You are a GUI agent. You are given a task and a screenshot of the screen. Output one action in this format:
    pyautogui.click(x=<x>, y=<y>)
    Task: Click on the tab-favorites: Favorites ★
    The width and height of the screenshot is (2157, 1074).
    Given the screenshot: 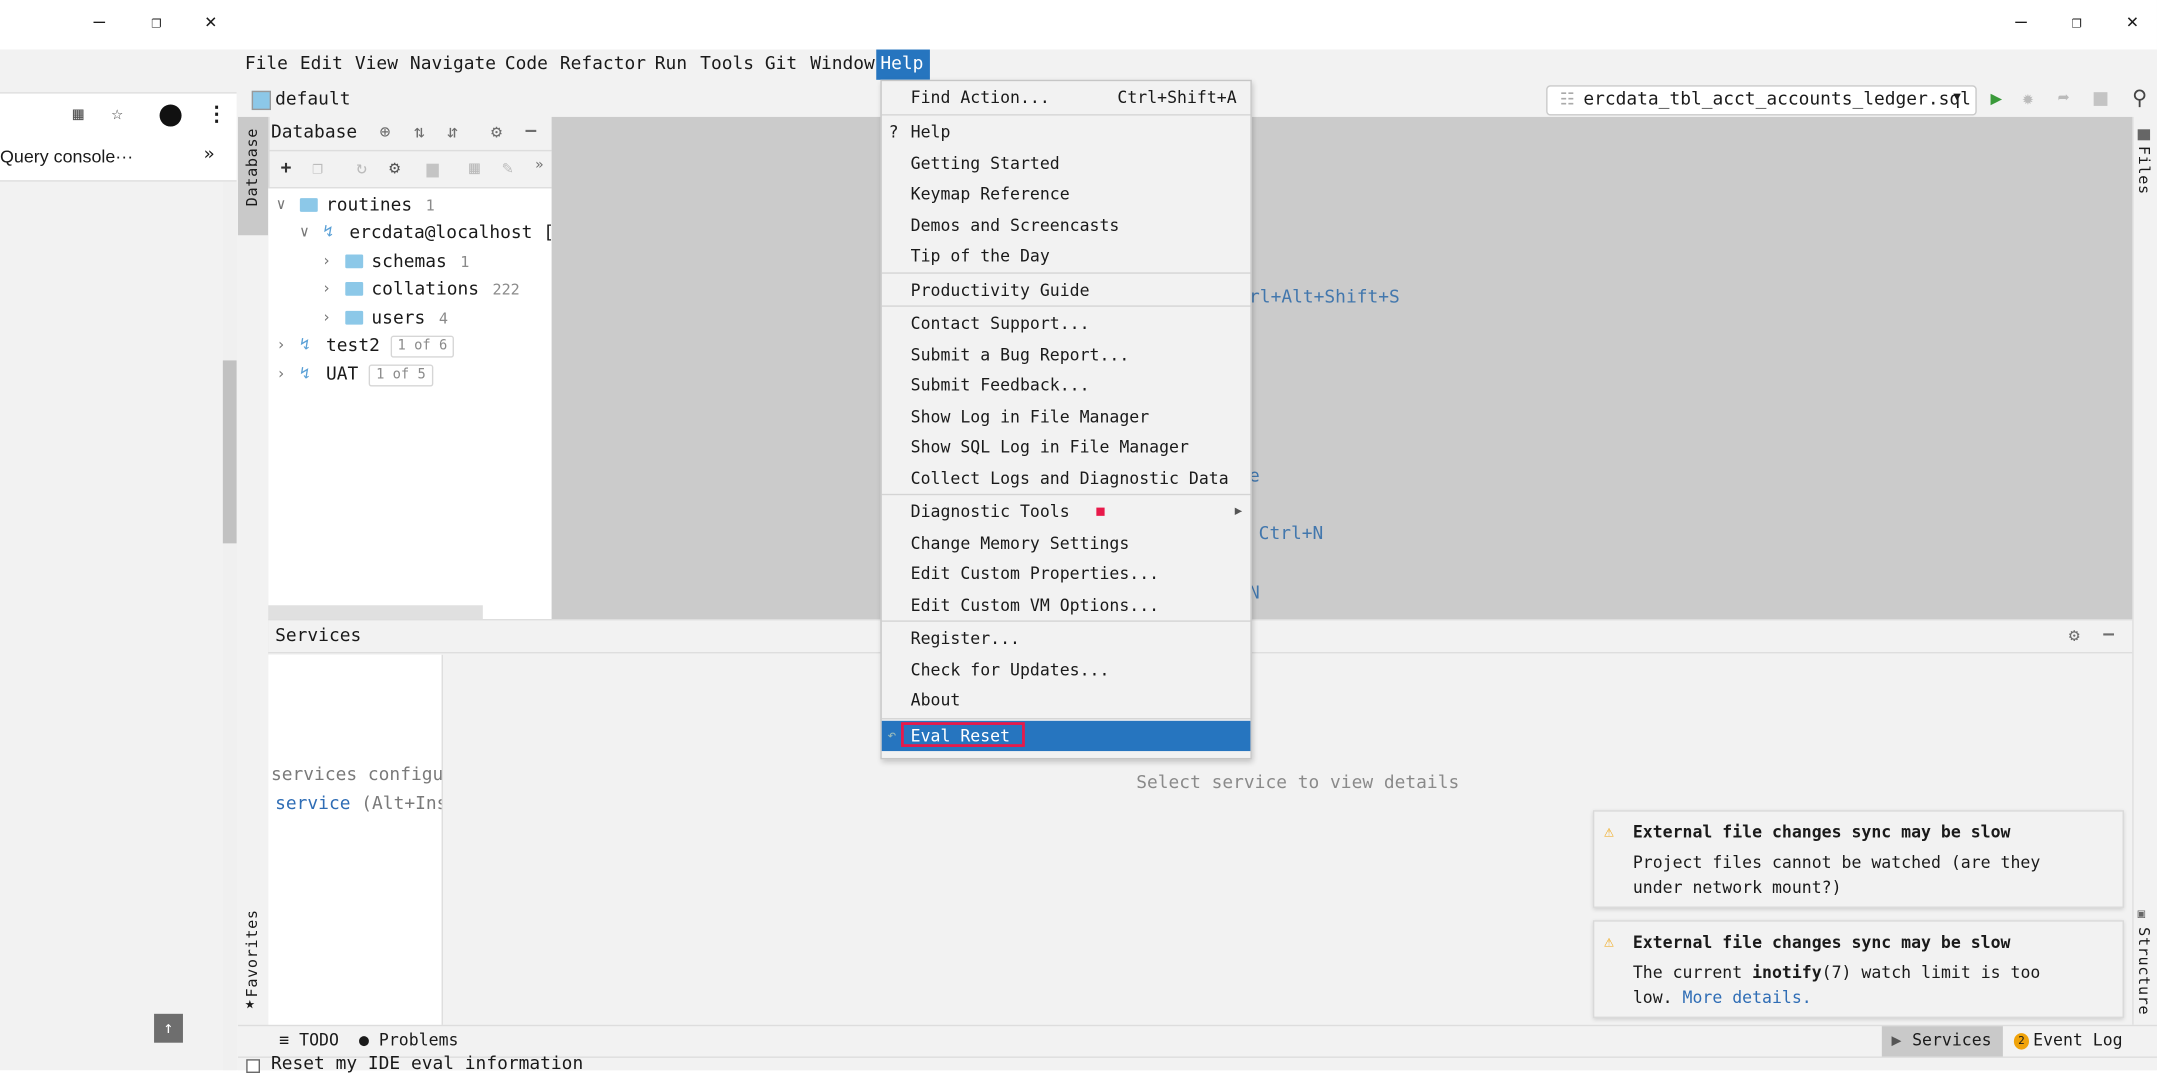 What is the action you would take?
    pyautogui.click(x=253, y=959)
    